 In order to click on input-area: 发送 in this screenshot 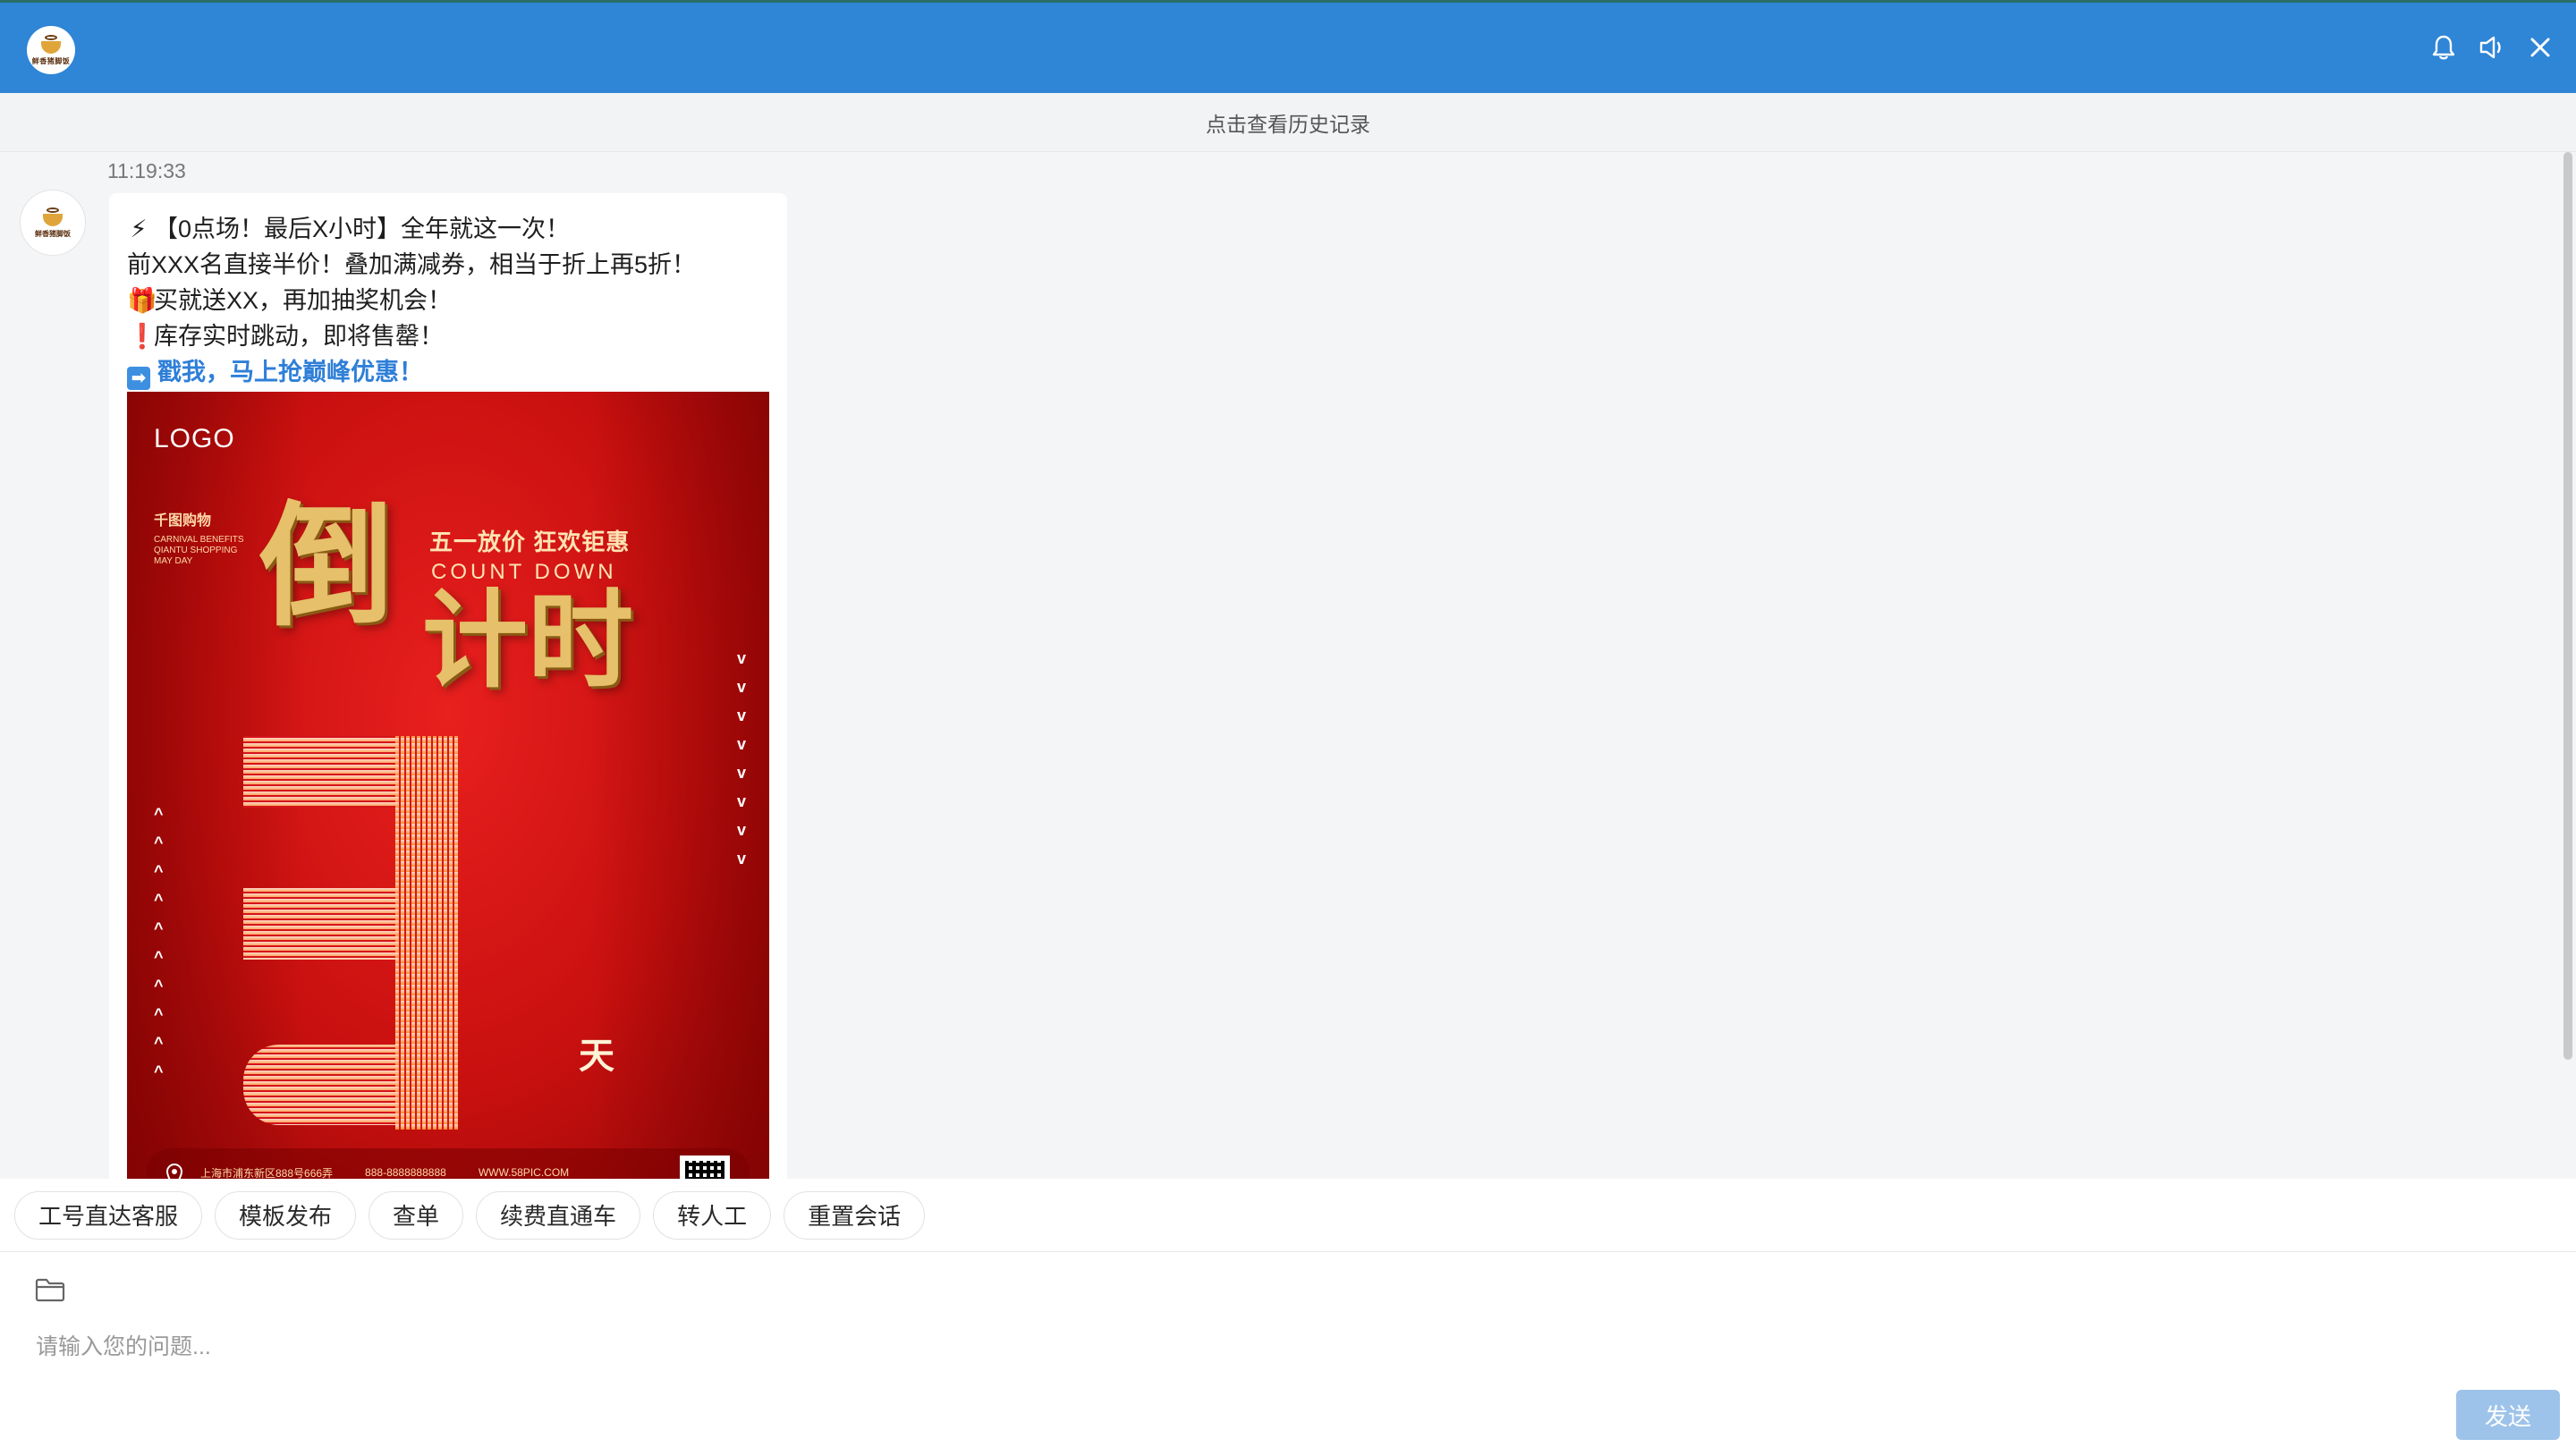, I will do `click(1288, 1354)`.